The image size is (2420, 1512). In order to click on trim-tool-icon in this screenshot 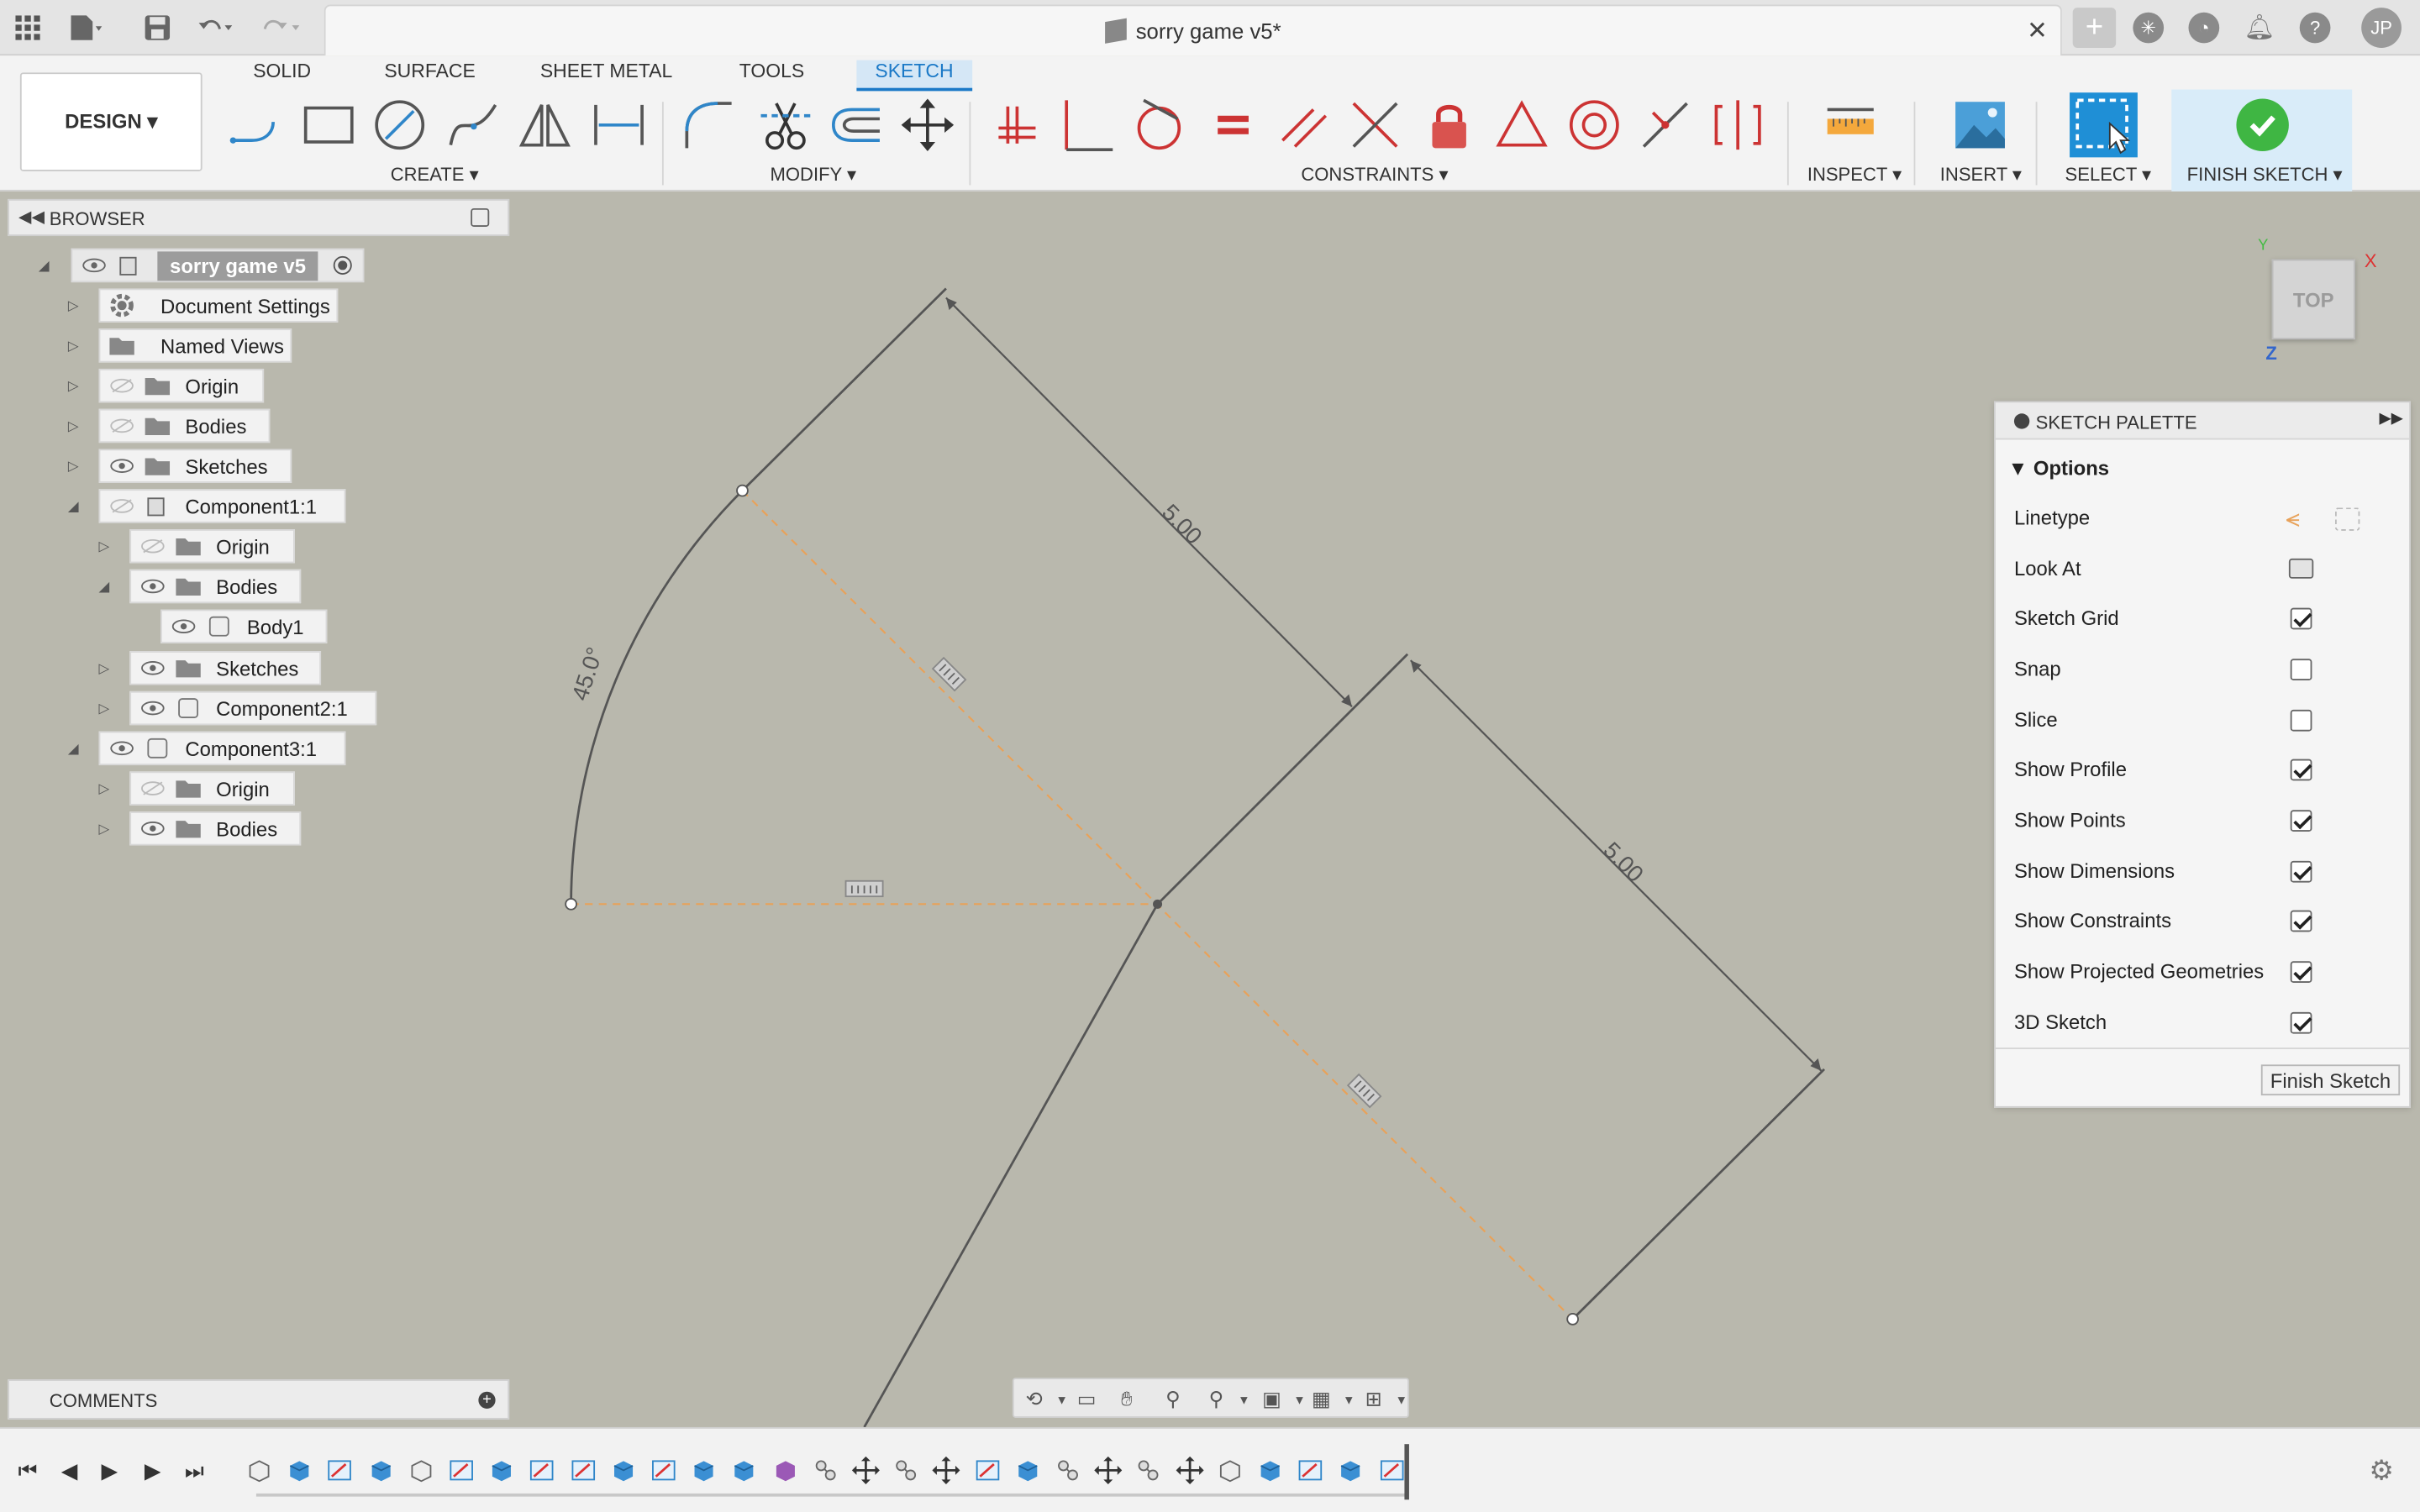, I will do `click(785, 125)`.